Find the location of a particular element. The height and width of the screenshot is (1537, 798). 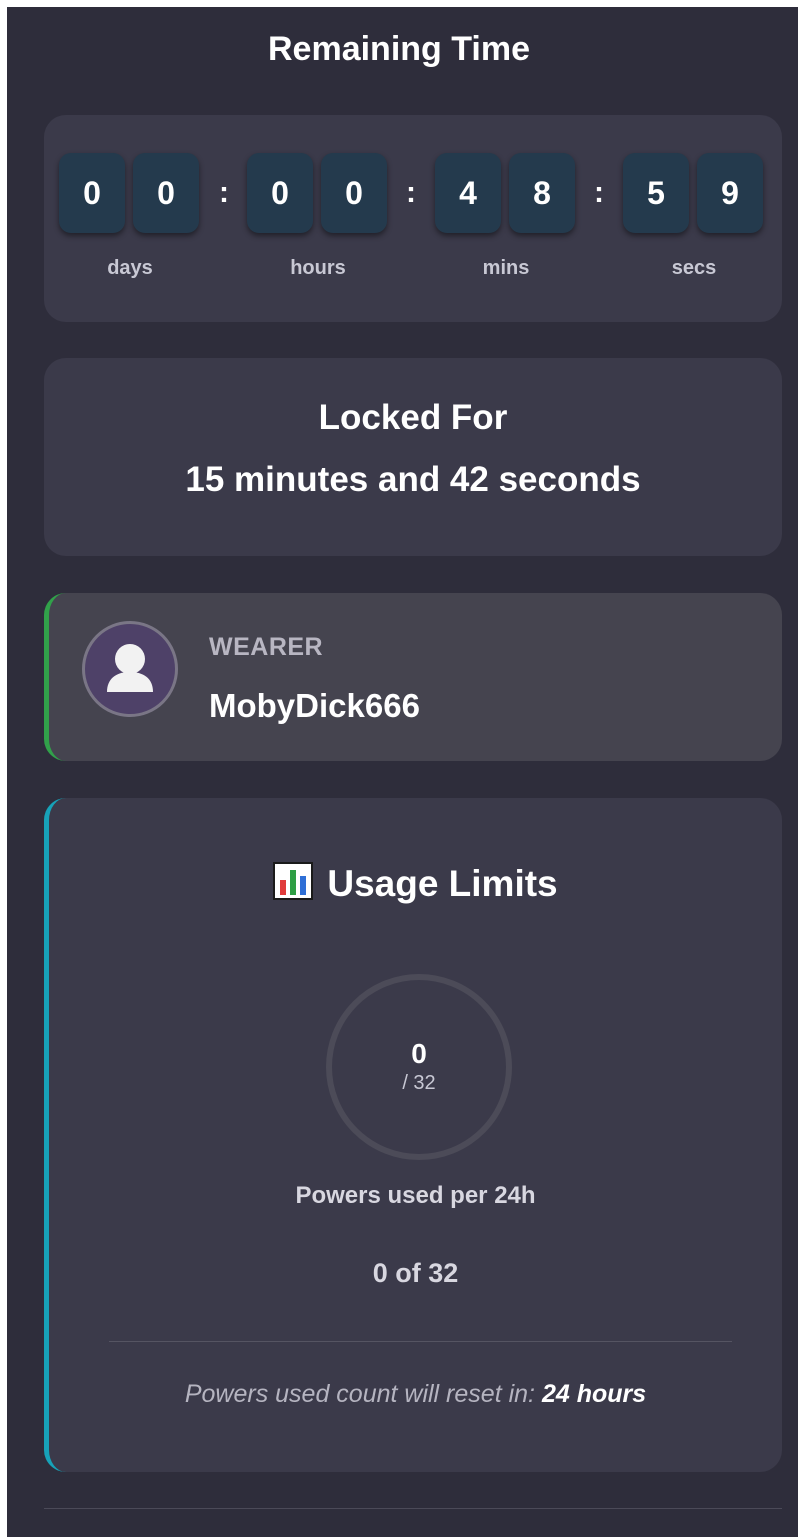

powers-used-label: Powers used per 24h is located at coordinates (415, 1195).